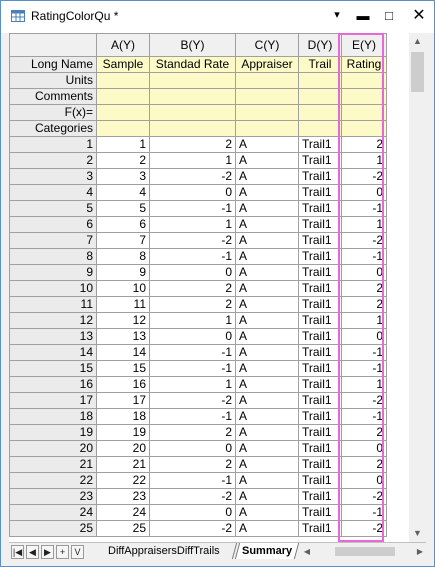 Image resolution: width=435 pixels, height=567 pixels. Describe the element at coordinates (267, 45) in the screenshot. I see `column-header-c: C(Y)` at that location.